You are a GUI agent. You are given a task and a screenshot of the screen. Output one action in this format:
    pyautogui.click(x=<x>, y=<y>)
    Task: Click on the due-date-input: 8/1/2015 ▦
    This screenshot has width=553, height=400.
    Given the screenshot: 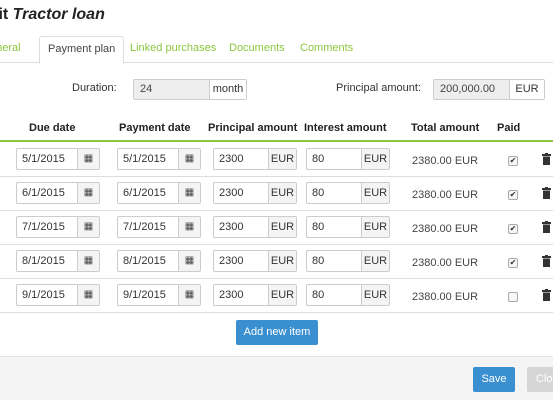 What is the action you would take?
    pyautogui.click(x=58, y=261)
    